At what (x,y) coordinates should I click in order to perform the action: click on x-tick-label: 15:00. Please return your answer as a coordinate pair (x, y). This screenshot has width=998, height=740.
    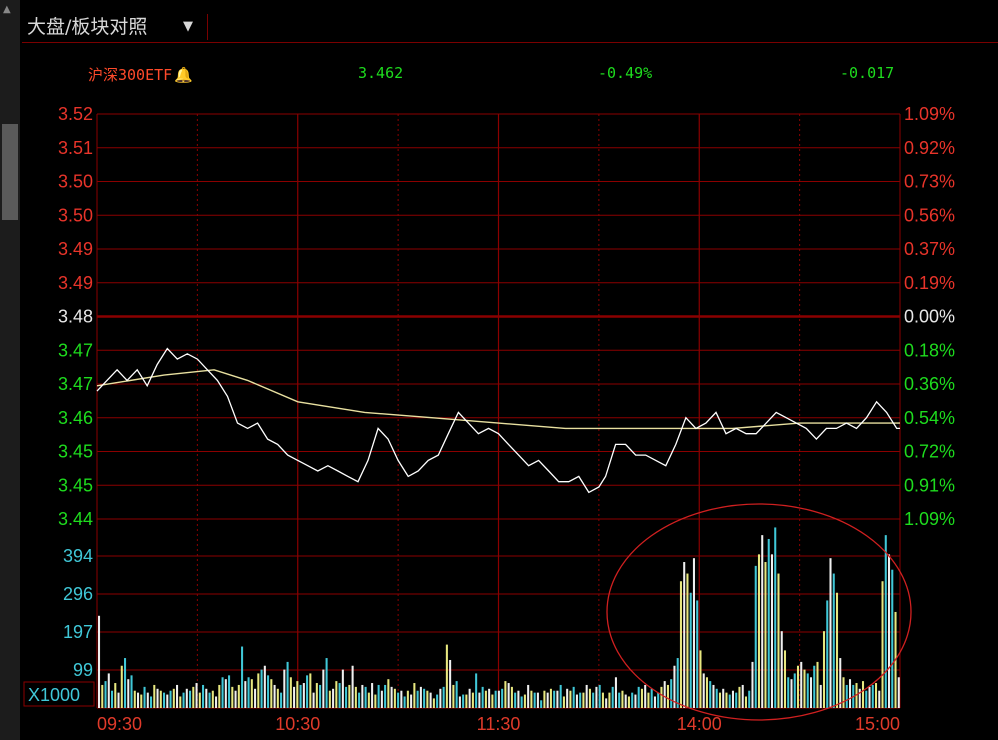
    Looking at the image, I should click on (877, 724).